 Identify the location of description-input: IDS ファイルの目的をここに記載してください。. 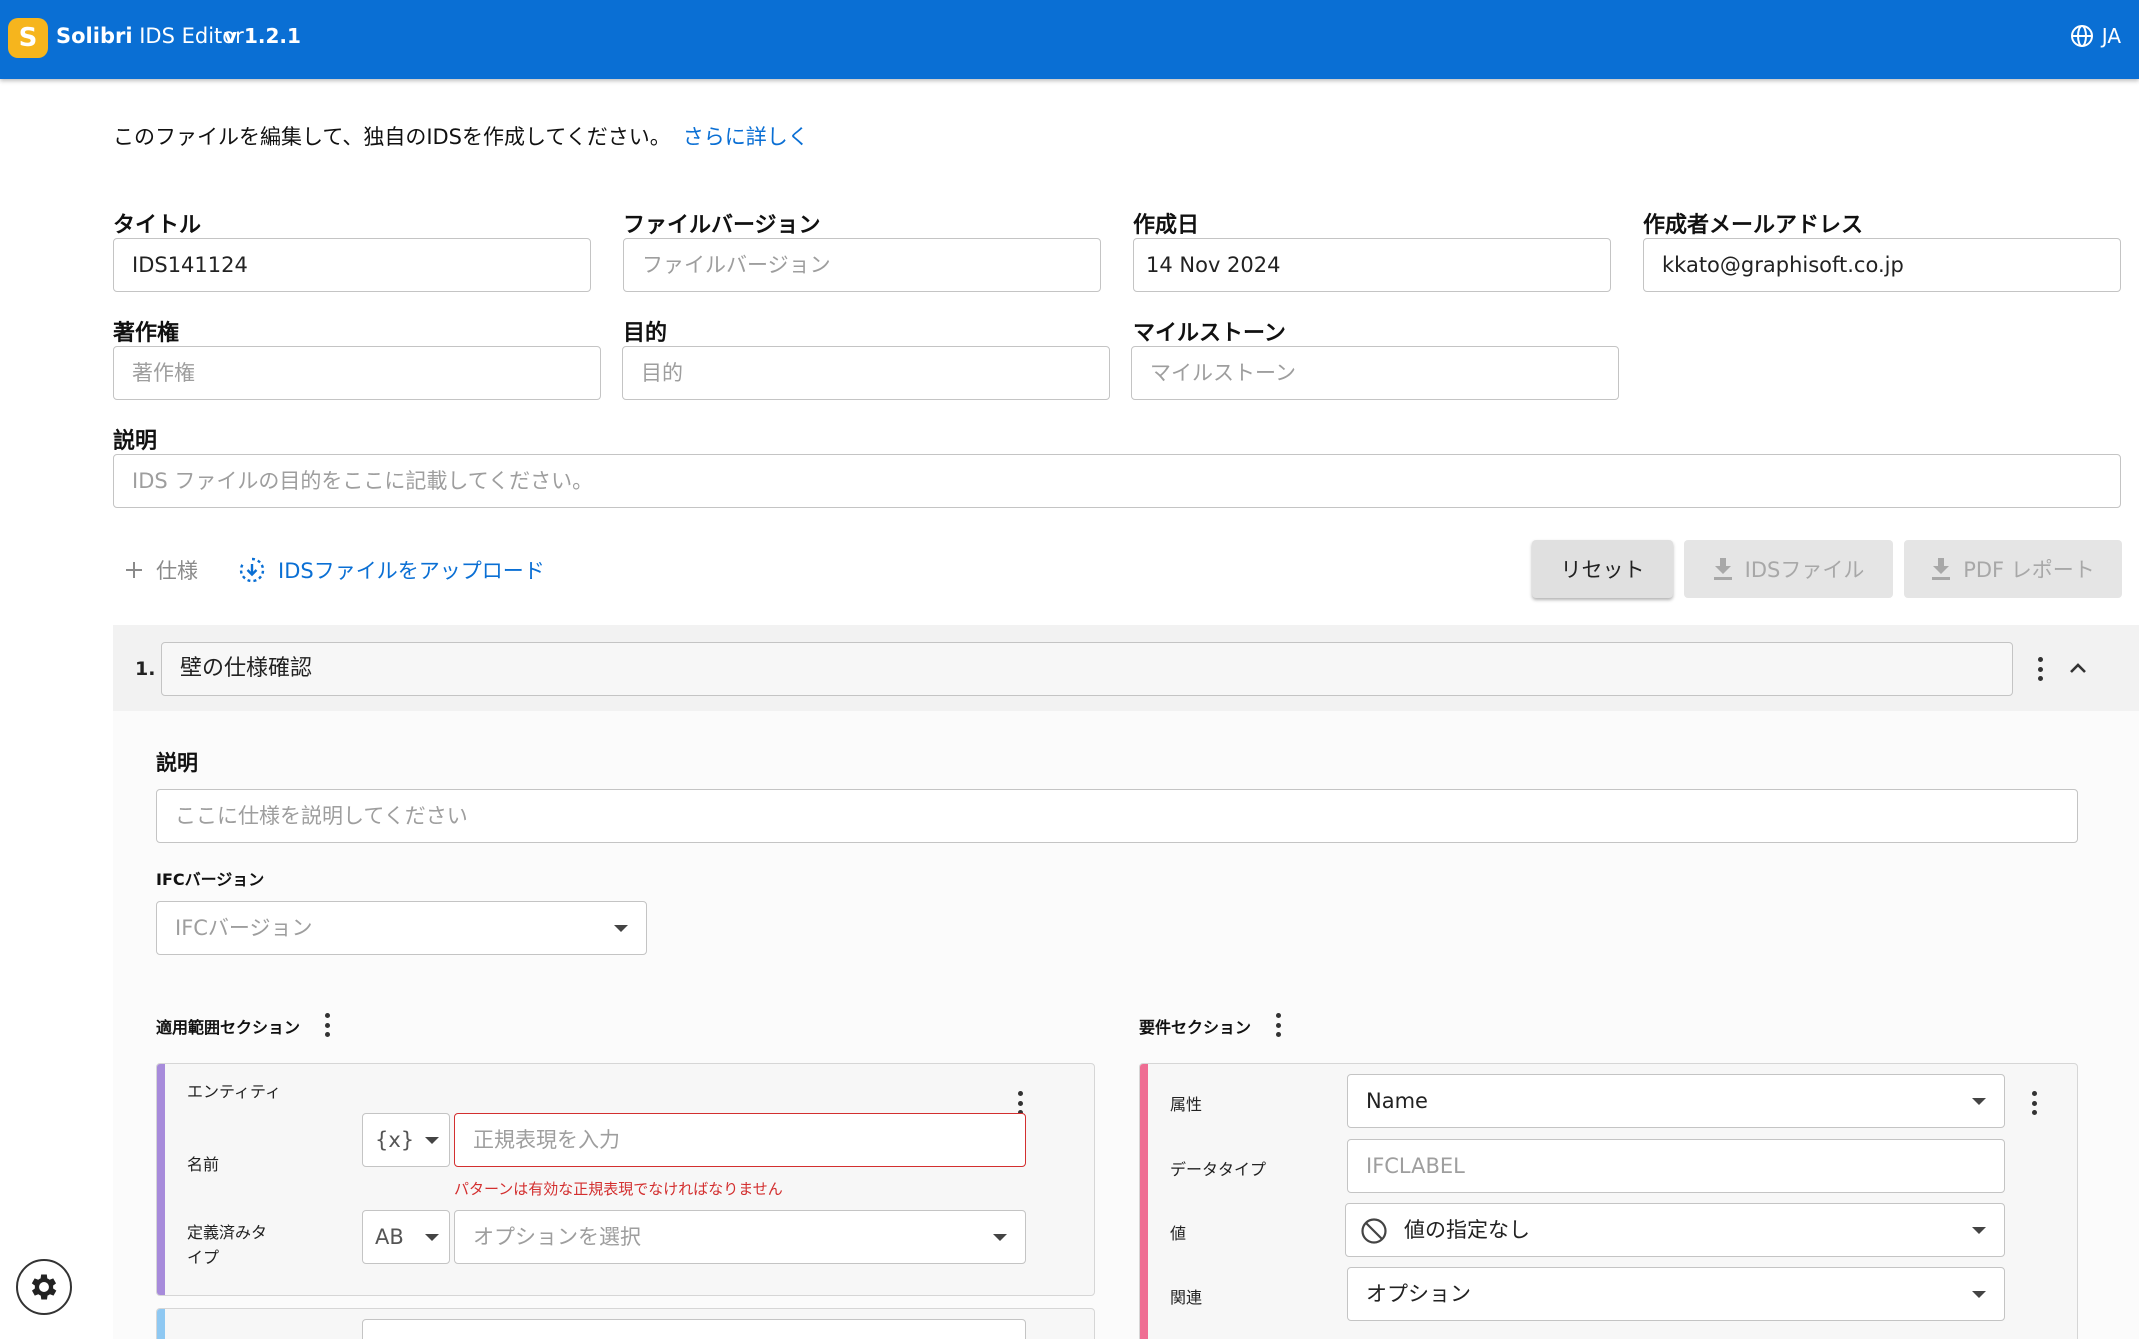
(1117, 481).